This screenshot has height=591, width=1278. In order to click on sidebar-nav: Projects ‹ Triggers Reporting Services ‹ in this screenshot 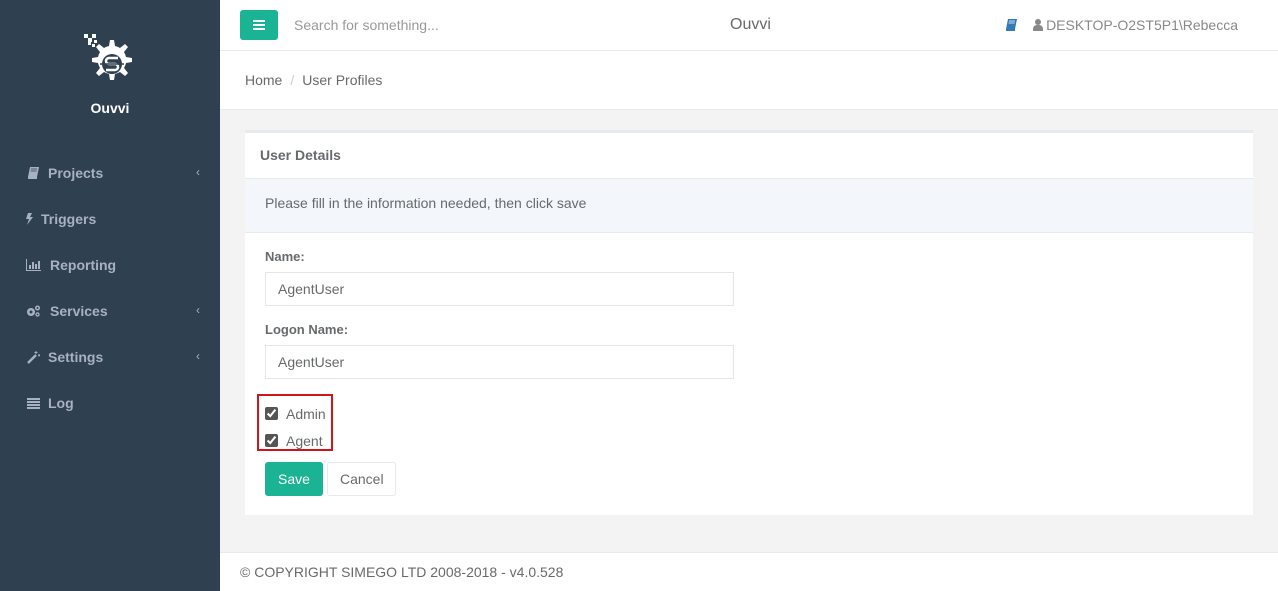, I will do `click(110, 288)`.